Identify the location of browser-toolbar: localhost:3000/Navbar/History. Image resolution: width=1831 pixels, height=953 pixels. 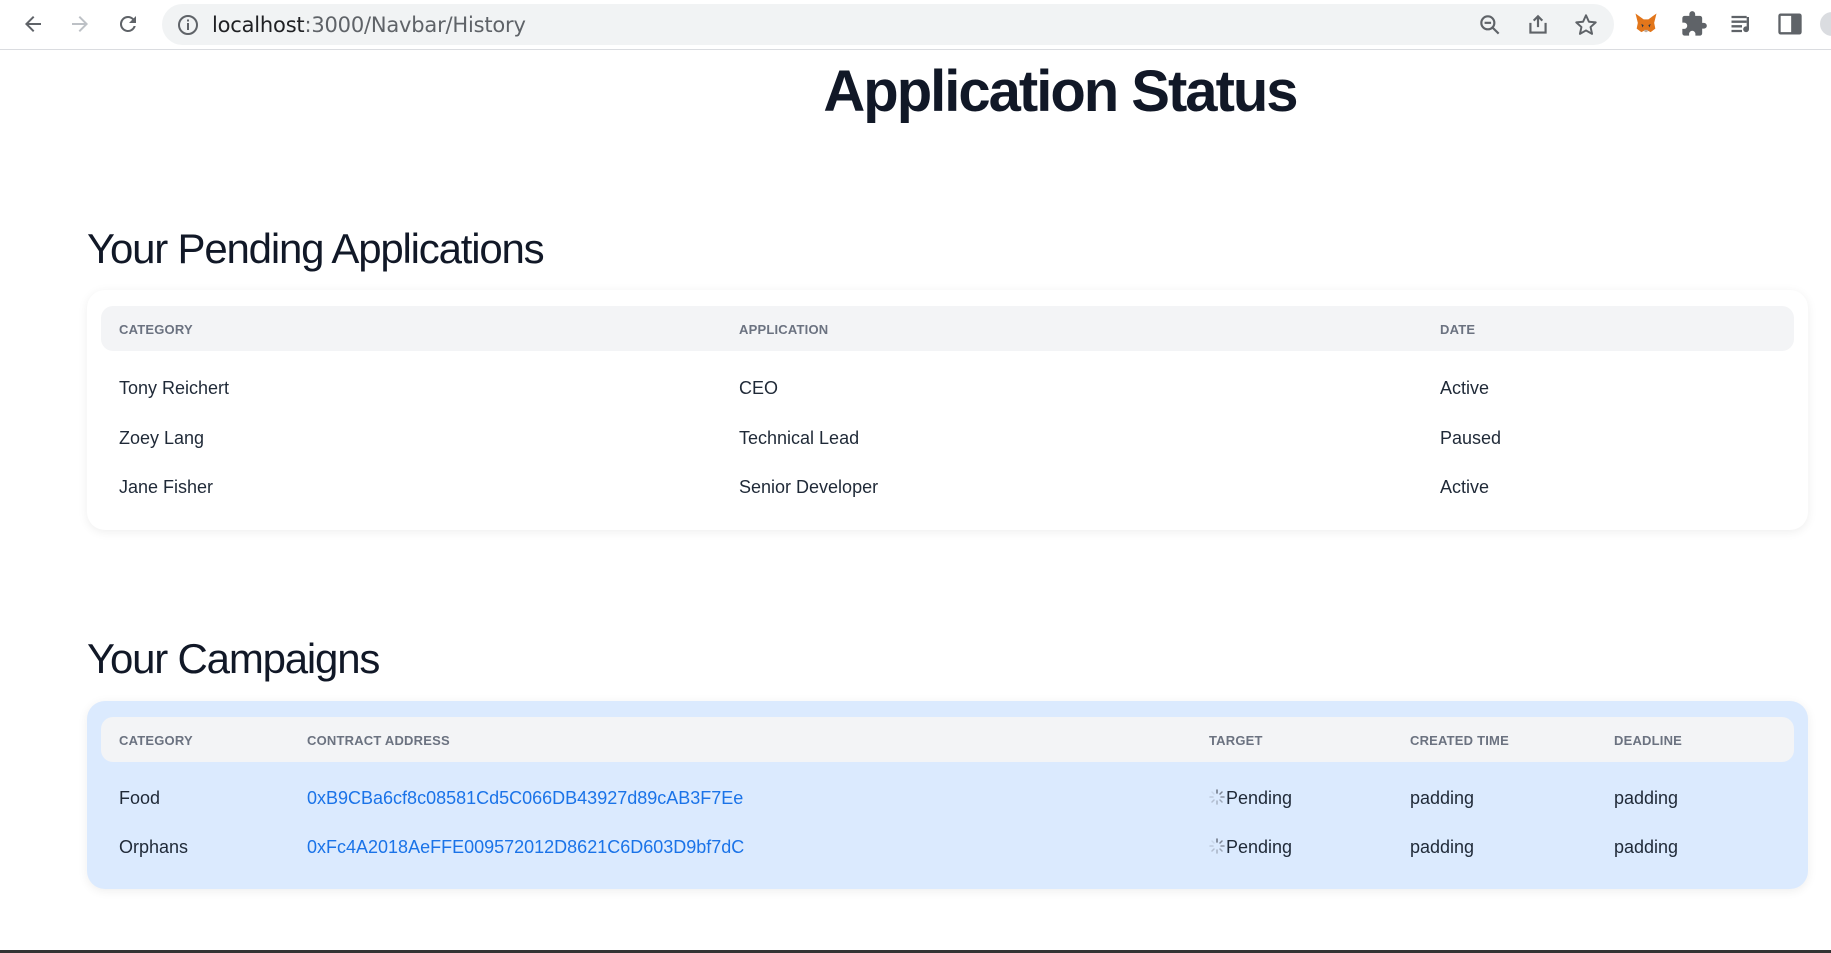
(915, 25).